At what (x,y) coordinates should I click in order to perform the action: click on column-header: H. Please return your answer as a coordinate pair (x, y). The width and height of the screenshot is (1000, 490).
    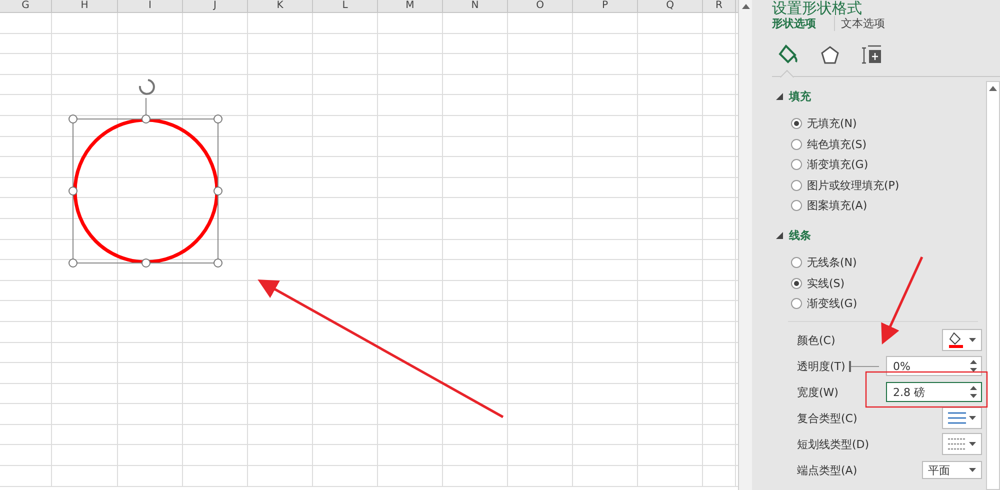
    Looking at the image, I should click on (85, 6).